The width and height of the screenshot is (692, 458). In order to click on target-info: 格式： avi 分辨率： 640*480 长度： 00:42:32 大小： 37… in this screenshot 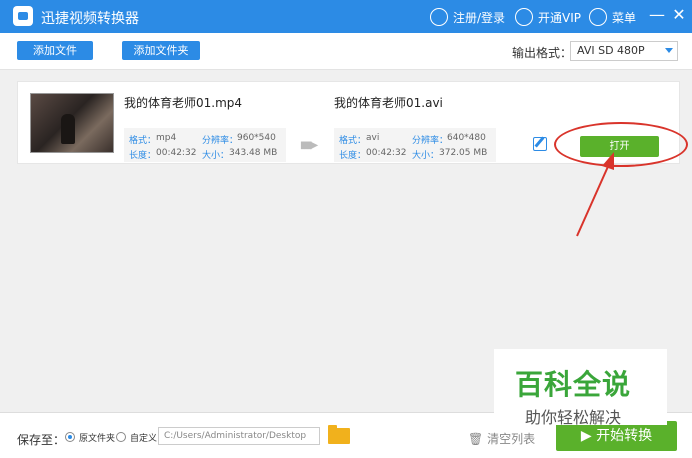, I will do `click(415, 145)`.